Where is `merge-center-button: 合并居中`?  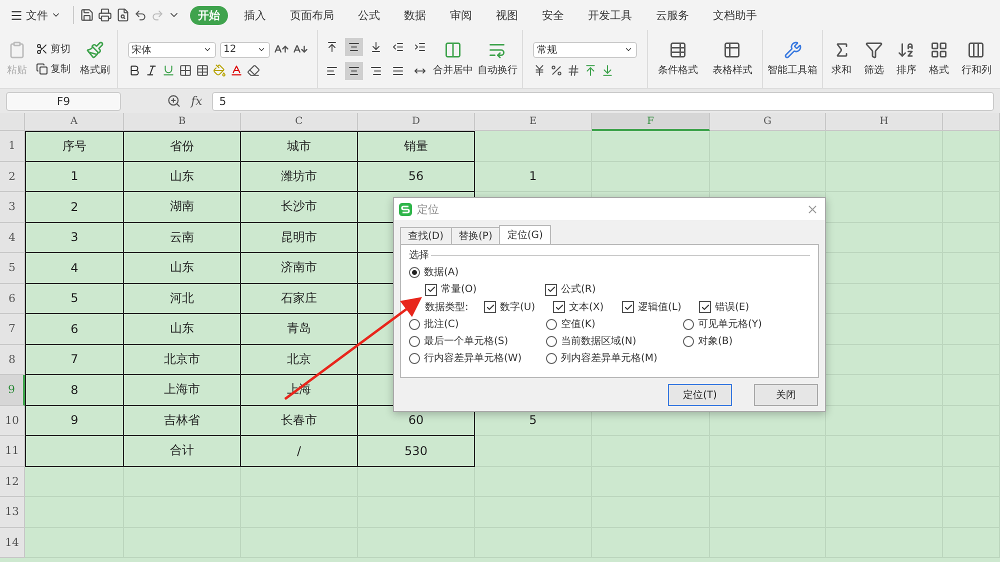 merge-center-button: 合并居中 is located at coordinates (452, 59).